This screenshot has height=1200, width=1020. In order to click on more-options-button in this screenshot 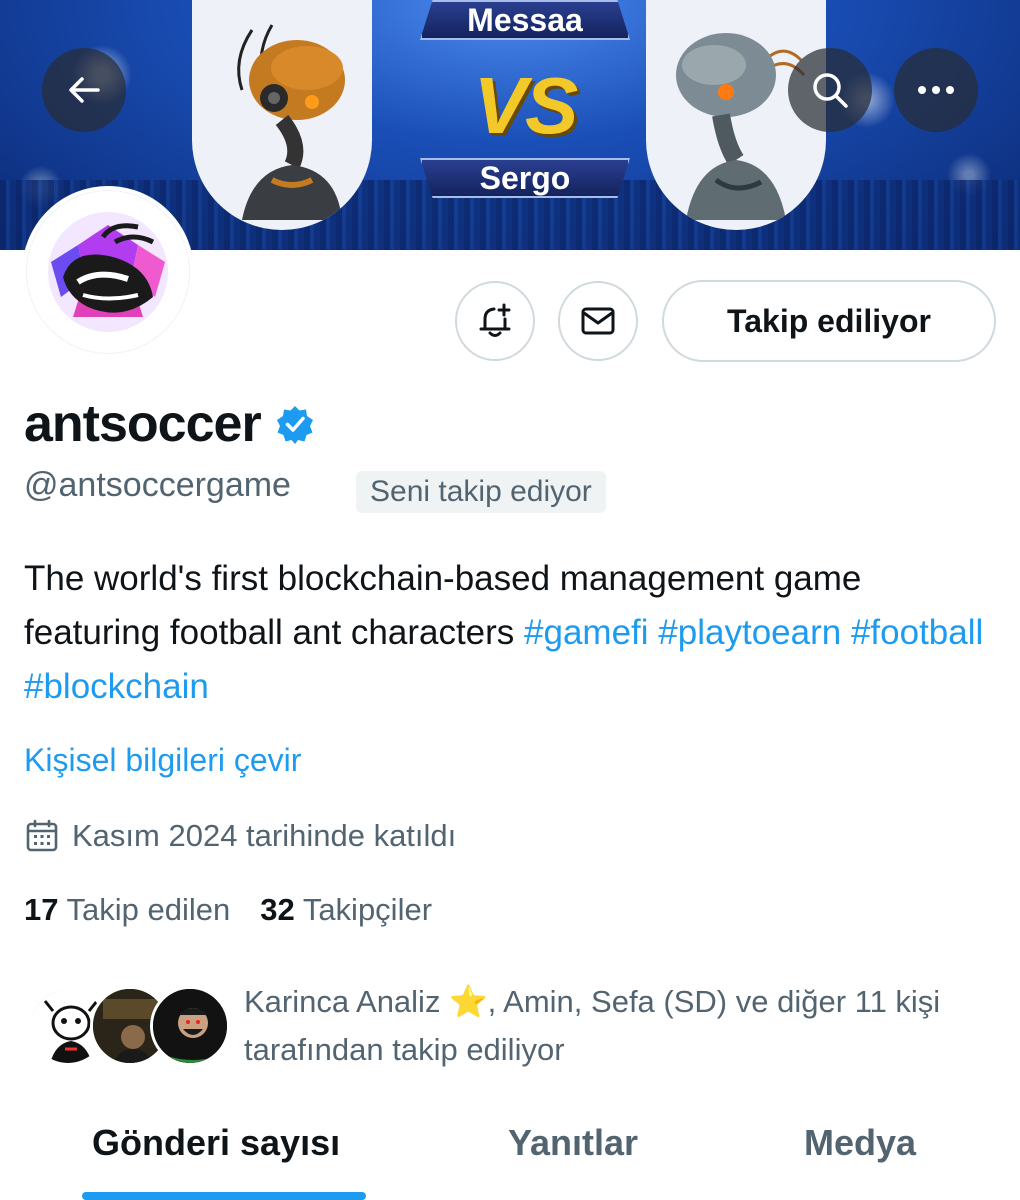, I will do `click(936, 90)`.